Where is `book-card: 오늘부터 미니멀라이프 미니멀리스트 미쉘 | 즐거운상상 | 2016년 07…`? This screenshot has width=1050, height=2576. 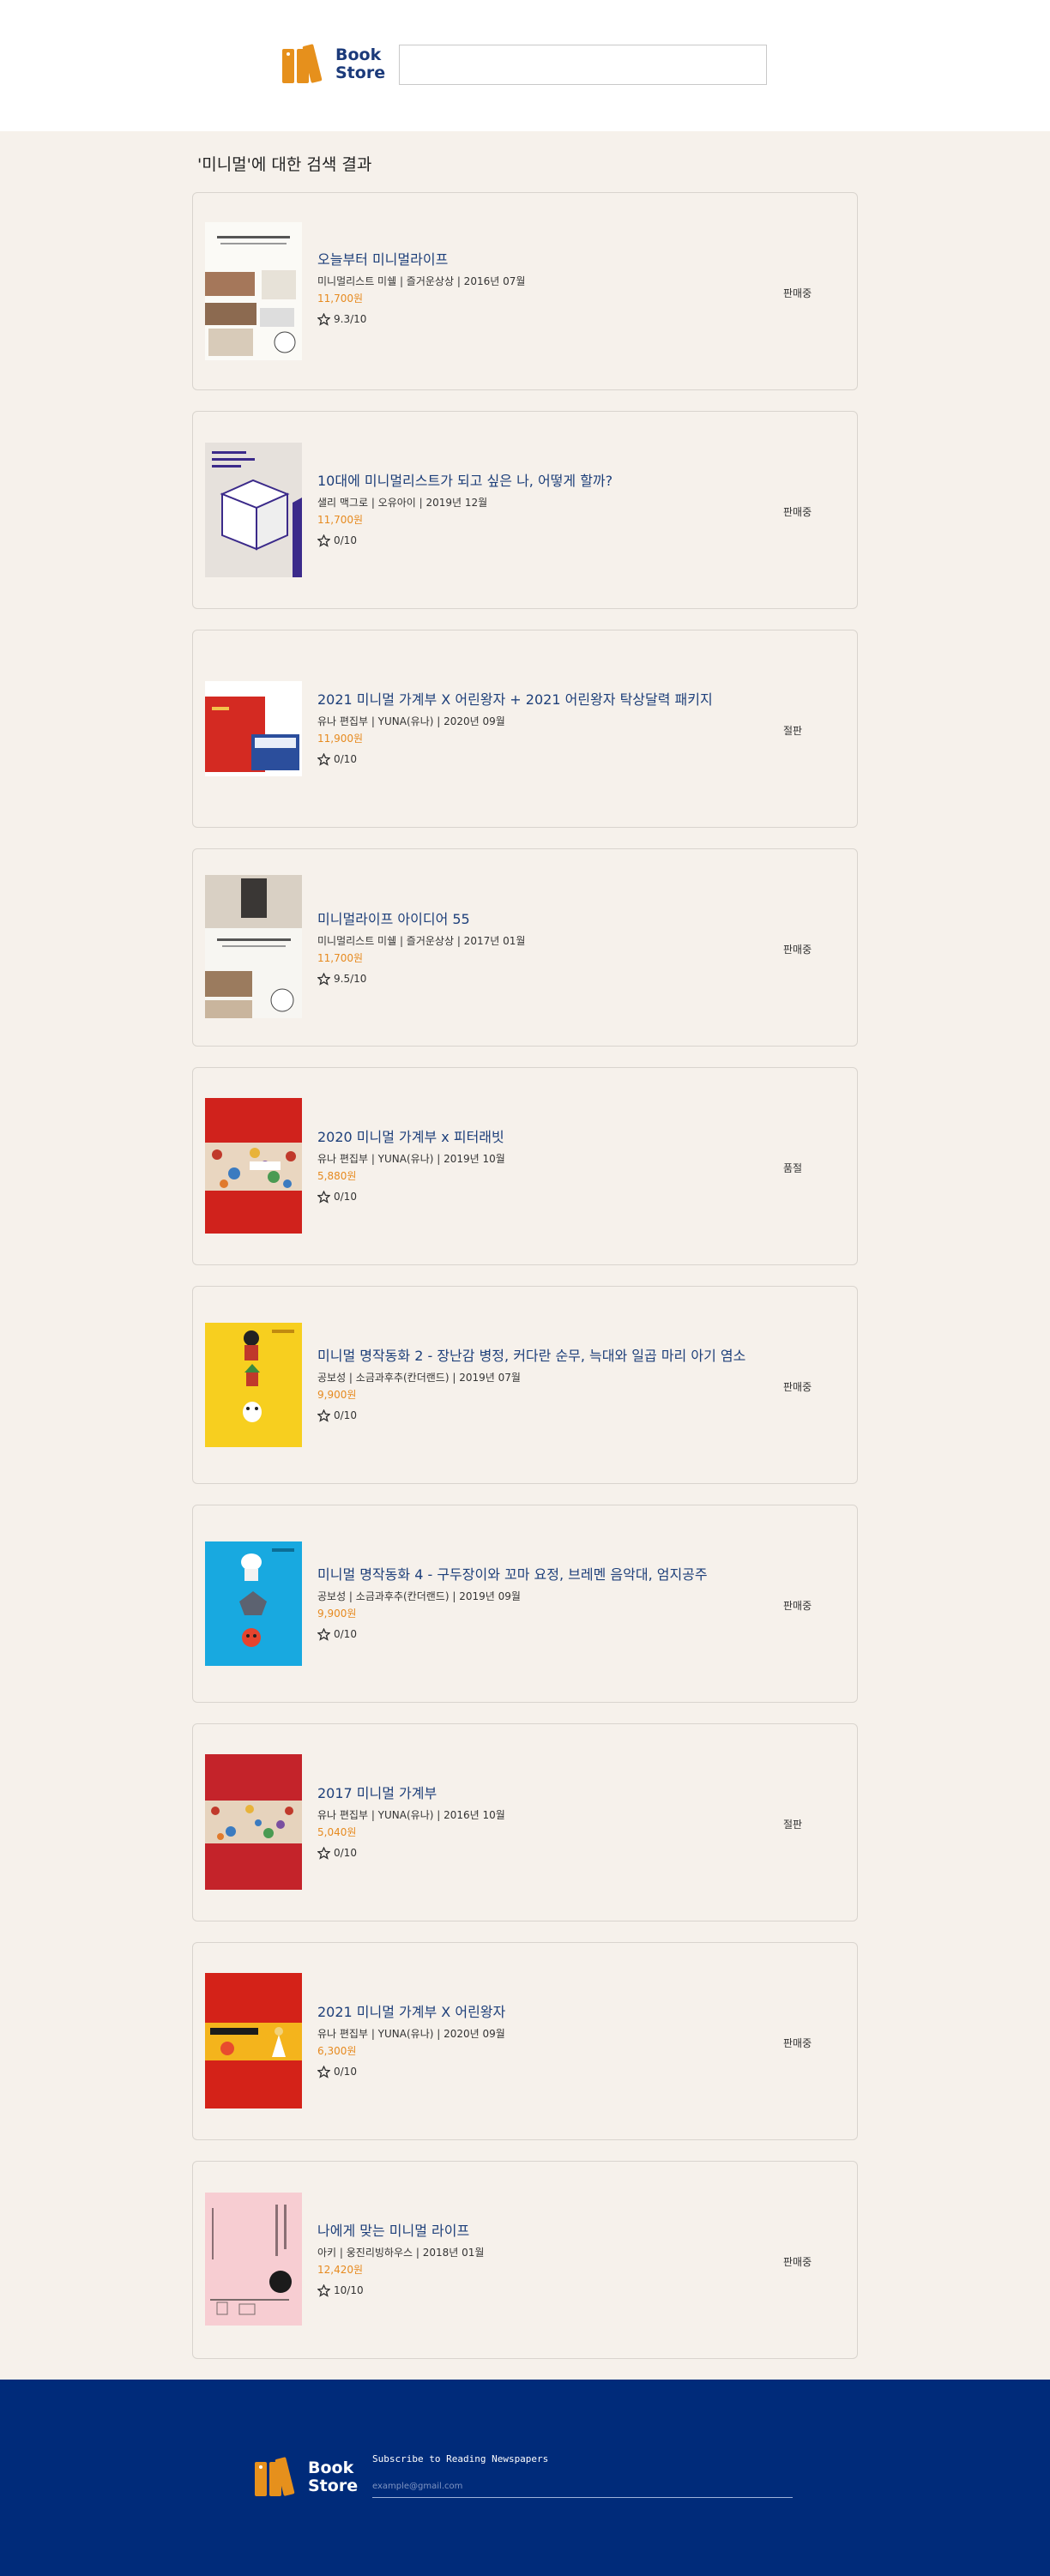
book-card: 오늘부터 미니멀라이프 미니멀리스트 미쉘 | 즐거운상상 | 2016년 07… is located at coordinates (525, 291).